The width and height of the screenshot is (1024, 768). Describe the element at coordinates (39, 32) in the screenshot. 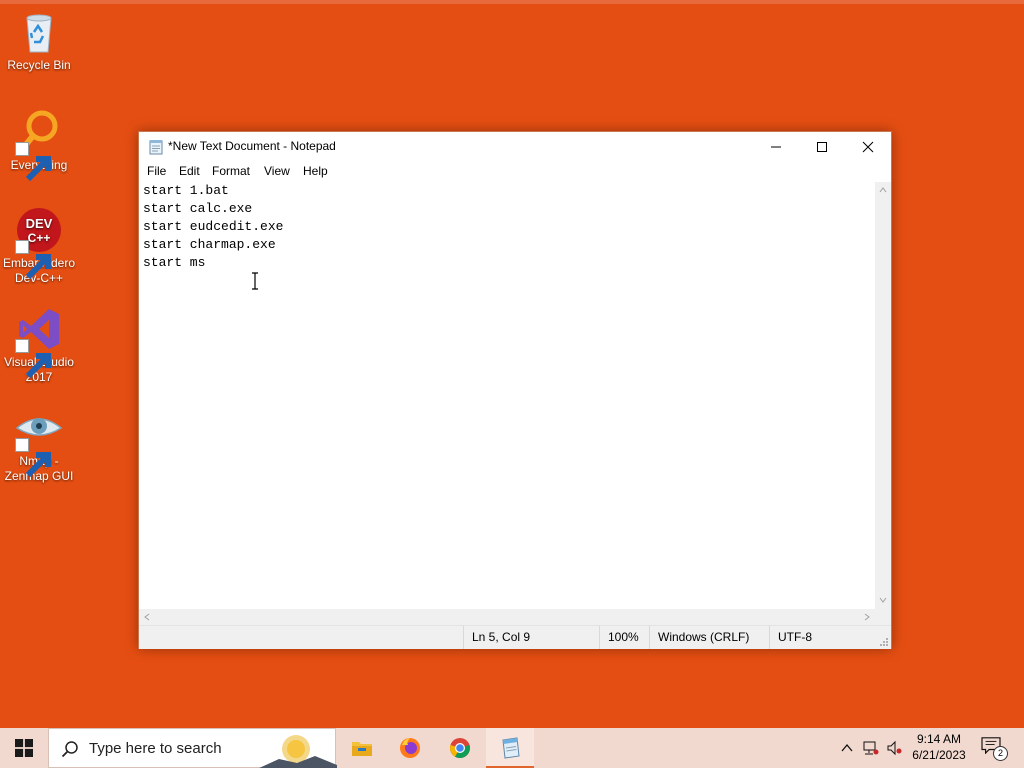

I see `recycle-bin-icon` at that location.